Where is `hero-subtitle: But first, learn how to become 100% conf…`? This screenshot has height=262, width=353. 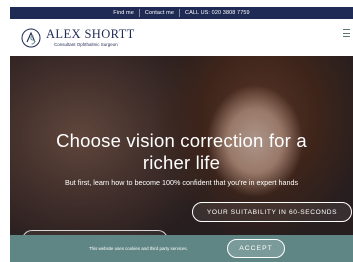 hero-subtitle: But first, learn how to become 100% conf… is located at coordinates (181, 182).